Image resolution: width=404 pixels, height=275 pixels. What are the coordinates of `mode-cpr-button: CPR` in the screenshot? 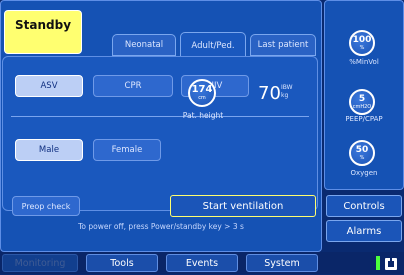 It's located at (133, 86).